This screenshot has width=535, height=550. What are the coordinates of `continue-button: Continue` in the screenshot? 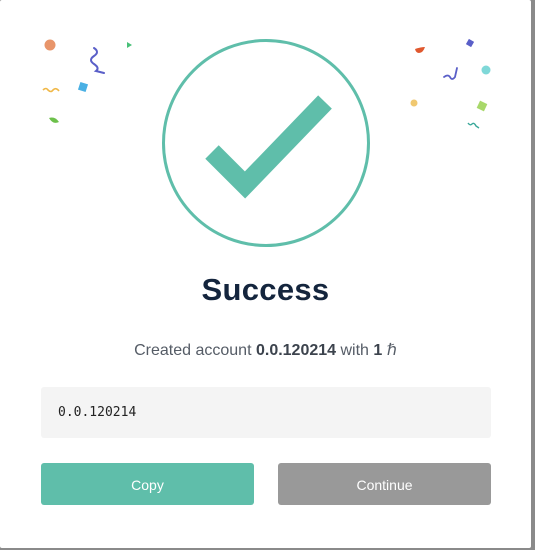 It's located at (384, 484).